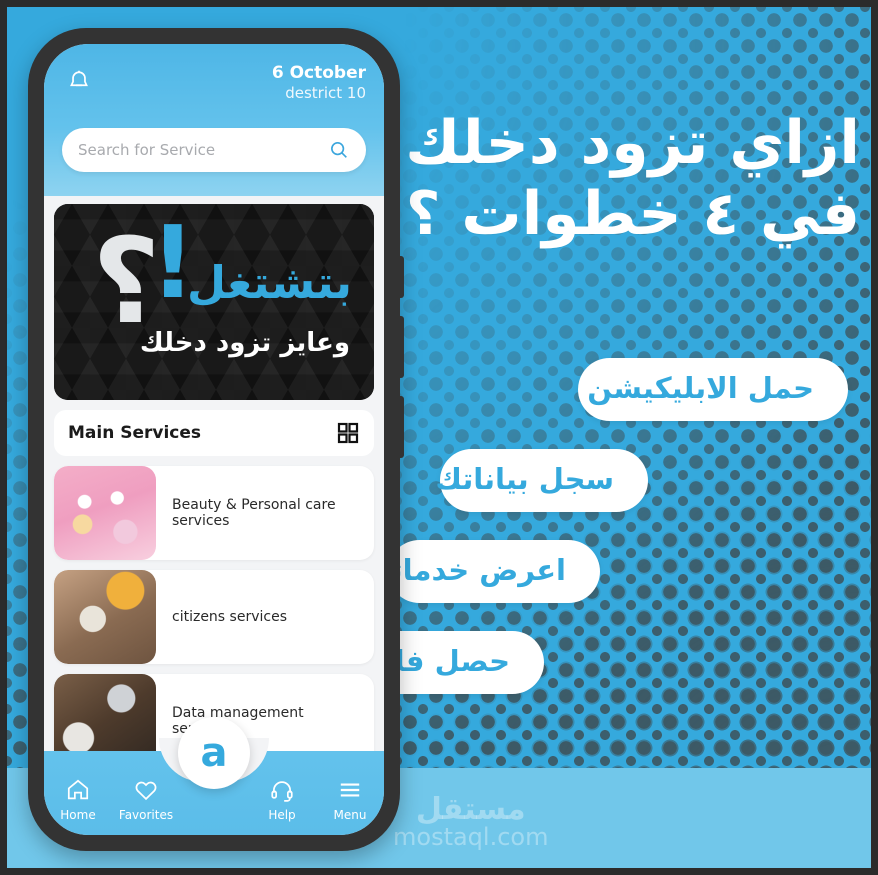 The height and width of the screenshot is (875, 878). I want to click on banner-title: بتشتغل, so click(269, 282).